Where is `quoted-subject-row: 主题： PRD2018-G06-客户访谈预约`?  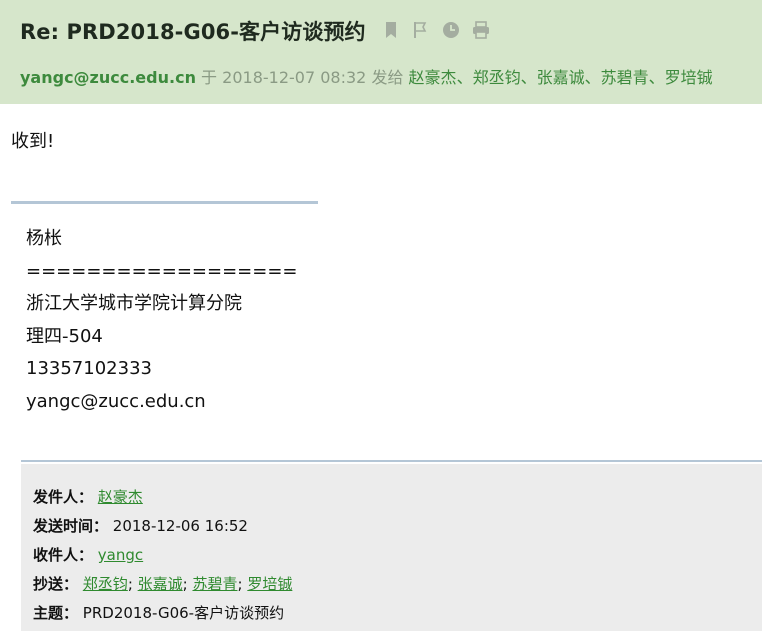
quoted-subject-row: 主题： PRD2018-G06-客户访谈预约 is located at coordinates (158, 612).